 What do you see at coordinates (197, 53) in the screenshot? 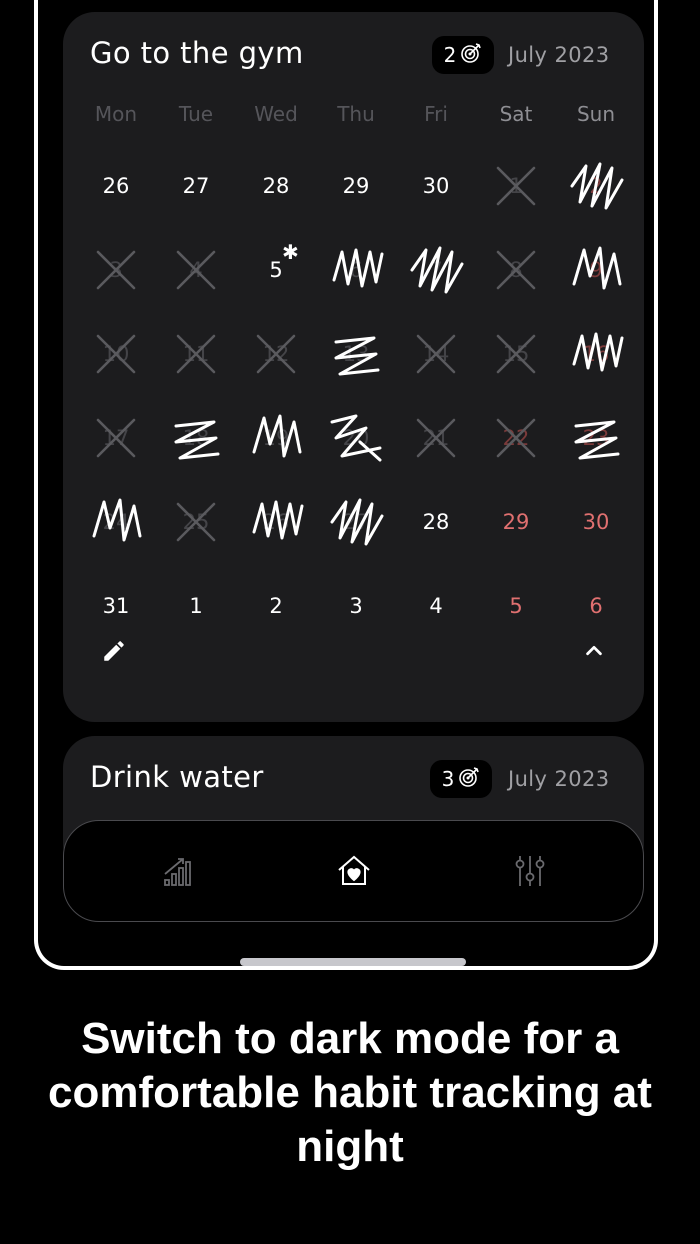
I see `habit-title: Go to the gym` at bounding box center [197, 53].